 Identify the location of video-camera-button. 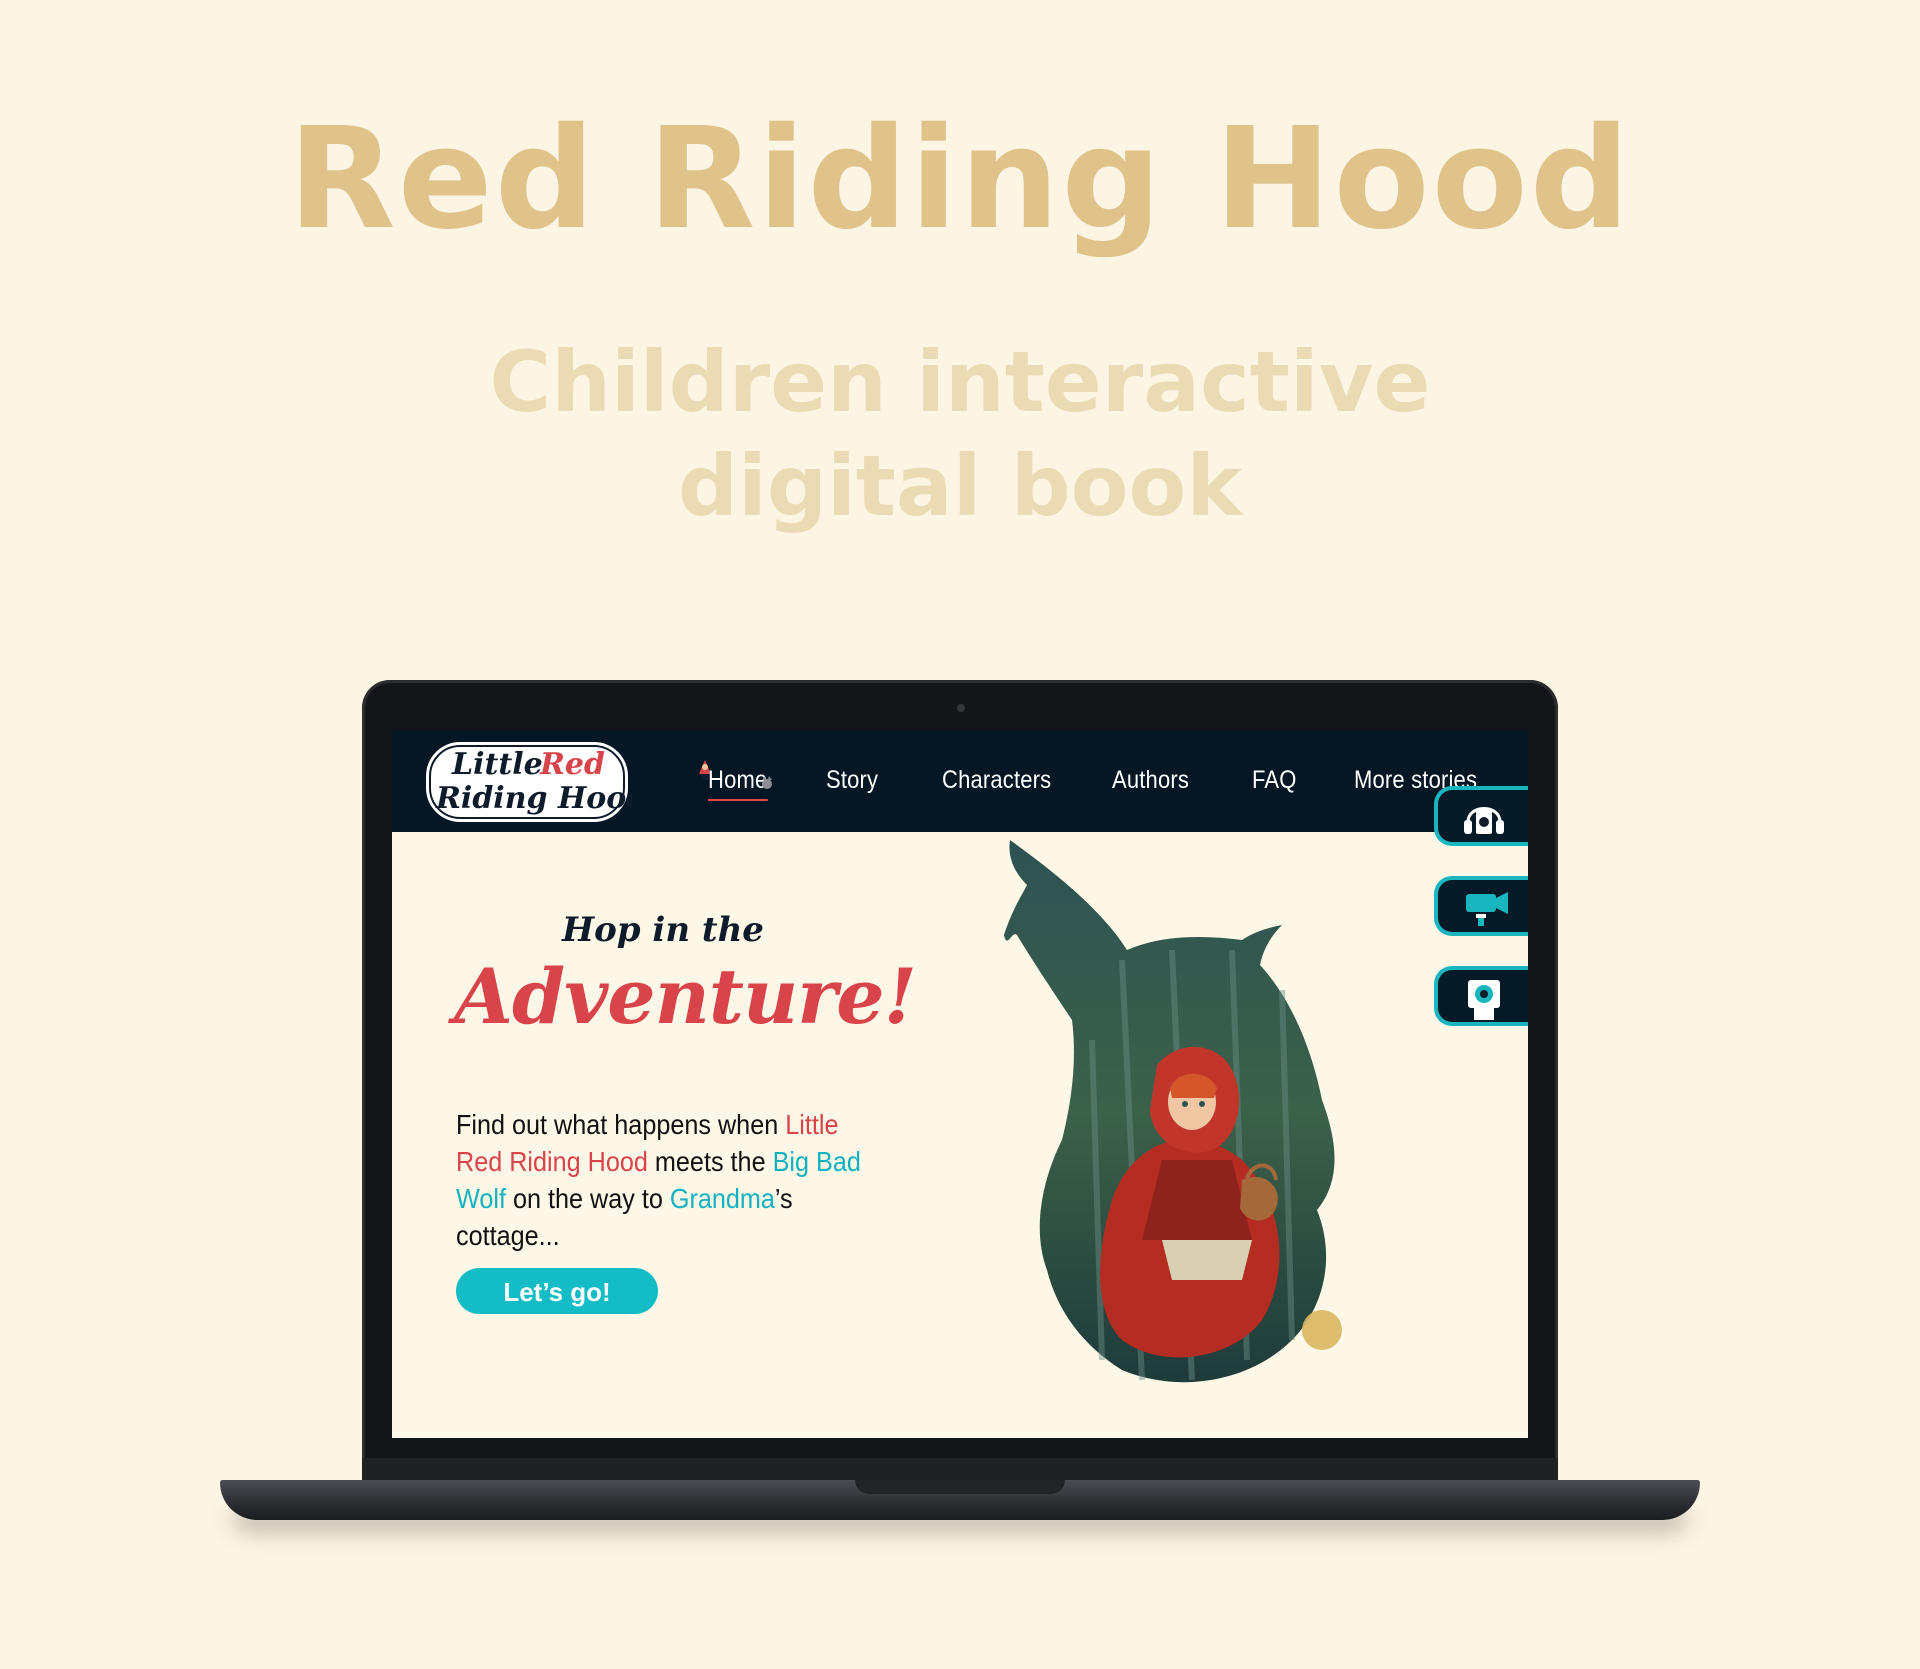
(1481, 906).